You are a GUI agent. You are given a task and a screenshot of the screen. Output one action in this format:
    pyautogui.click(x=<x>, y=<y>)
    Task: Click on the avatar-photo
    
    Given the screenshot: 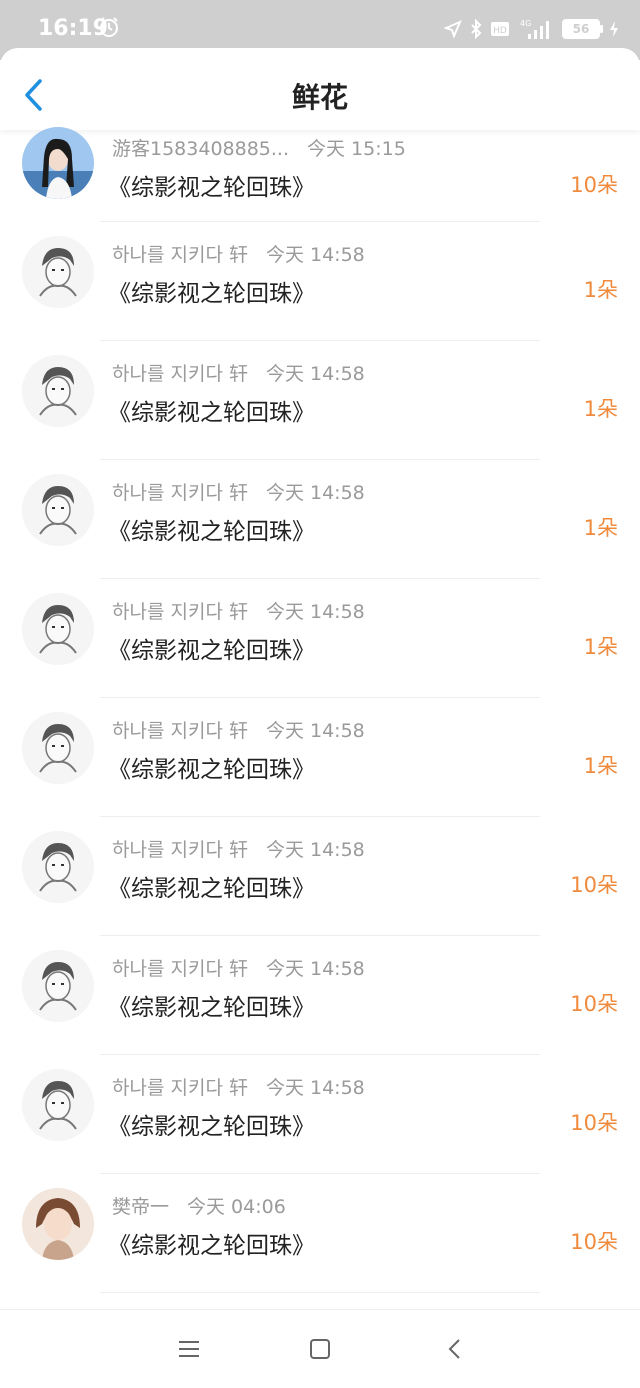 What is the action you would take?
    pyautogui.click(x=58, y=163)
    